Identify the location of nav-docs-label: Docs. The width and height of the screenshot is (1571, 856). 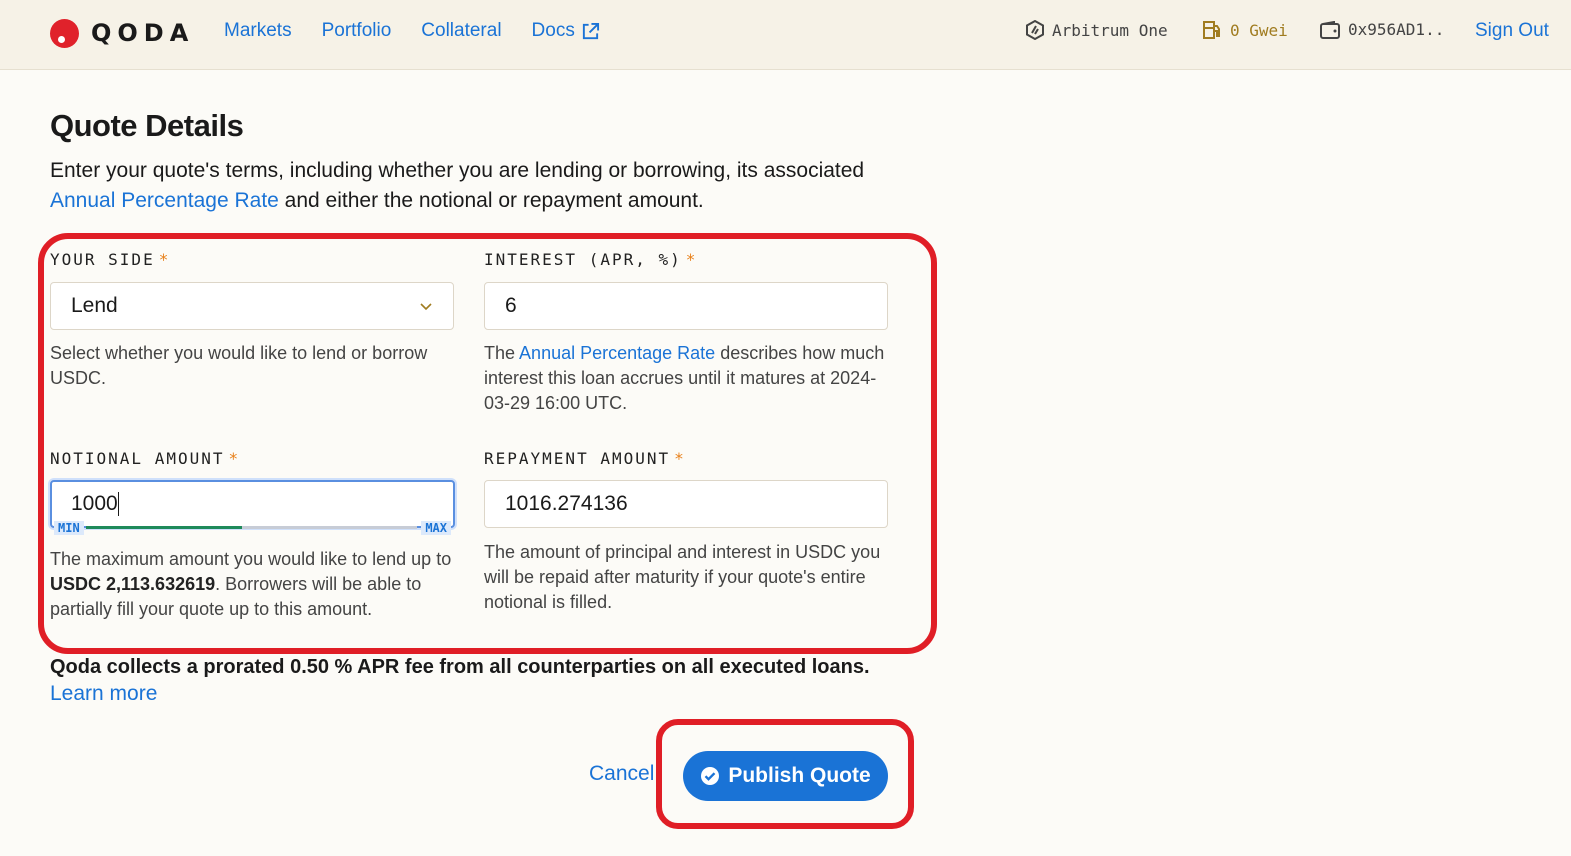
(553, 30).